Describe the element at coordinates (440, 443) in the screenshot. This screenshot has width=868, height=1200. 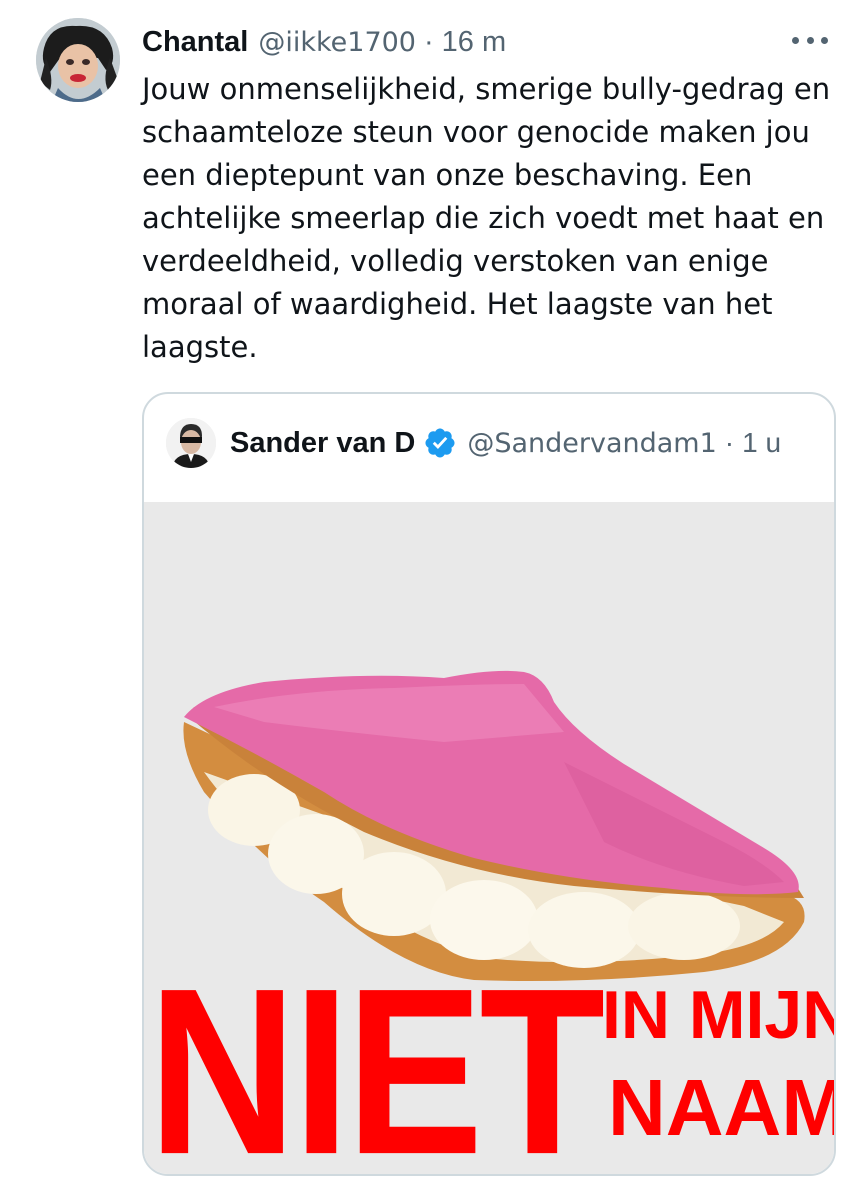
I see `verified-badge-icon` at that location.